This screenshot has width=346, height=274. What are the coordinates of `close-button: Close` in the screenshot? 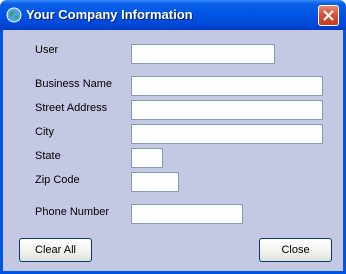 It's located at (295, 250).